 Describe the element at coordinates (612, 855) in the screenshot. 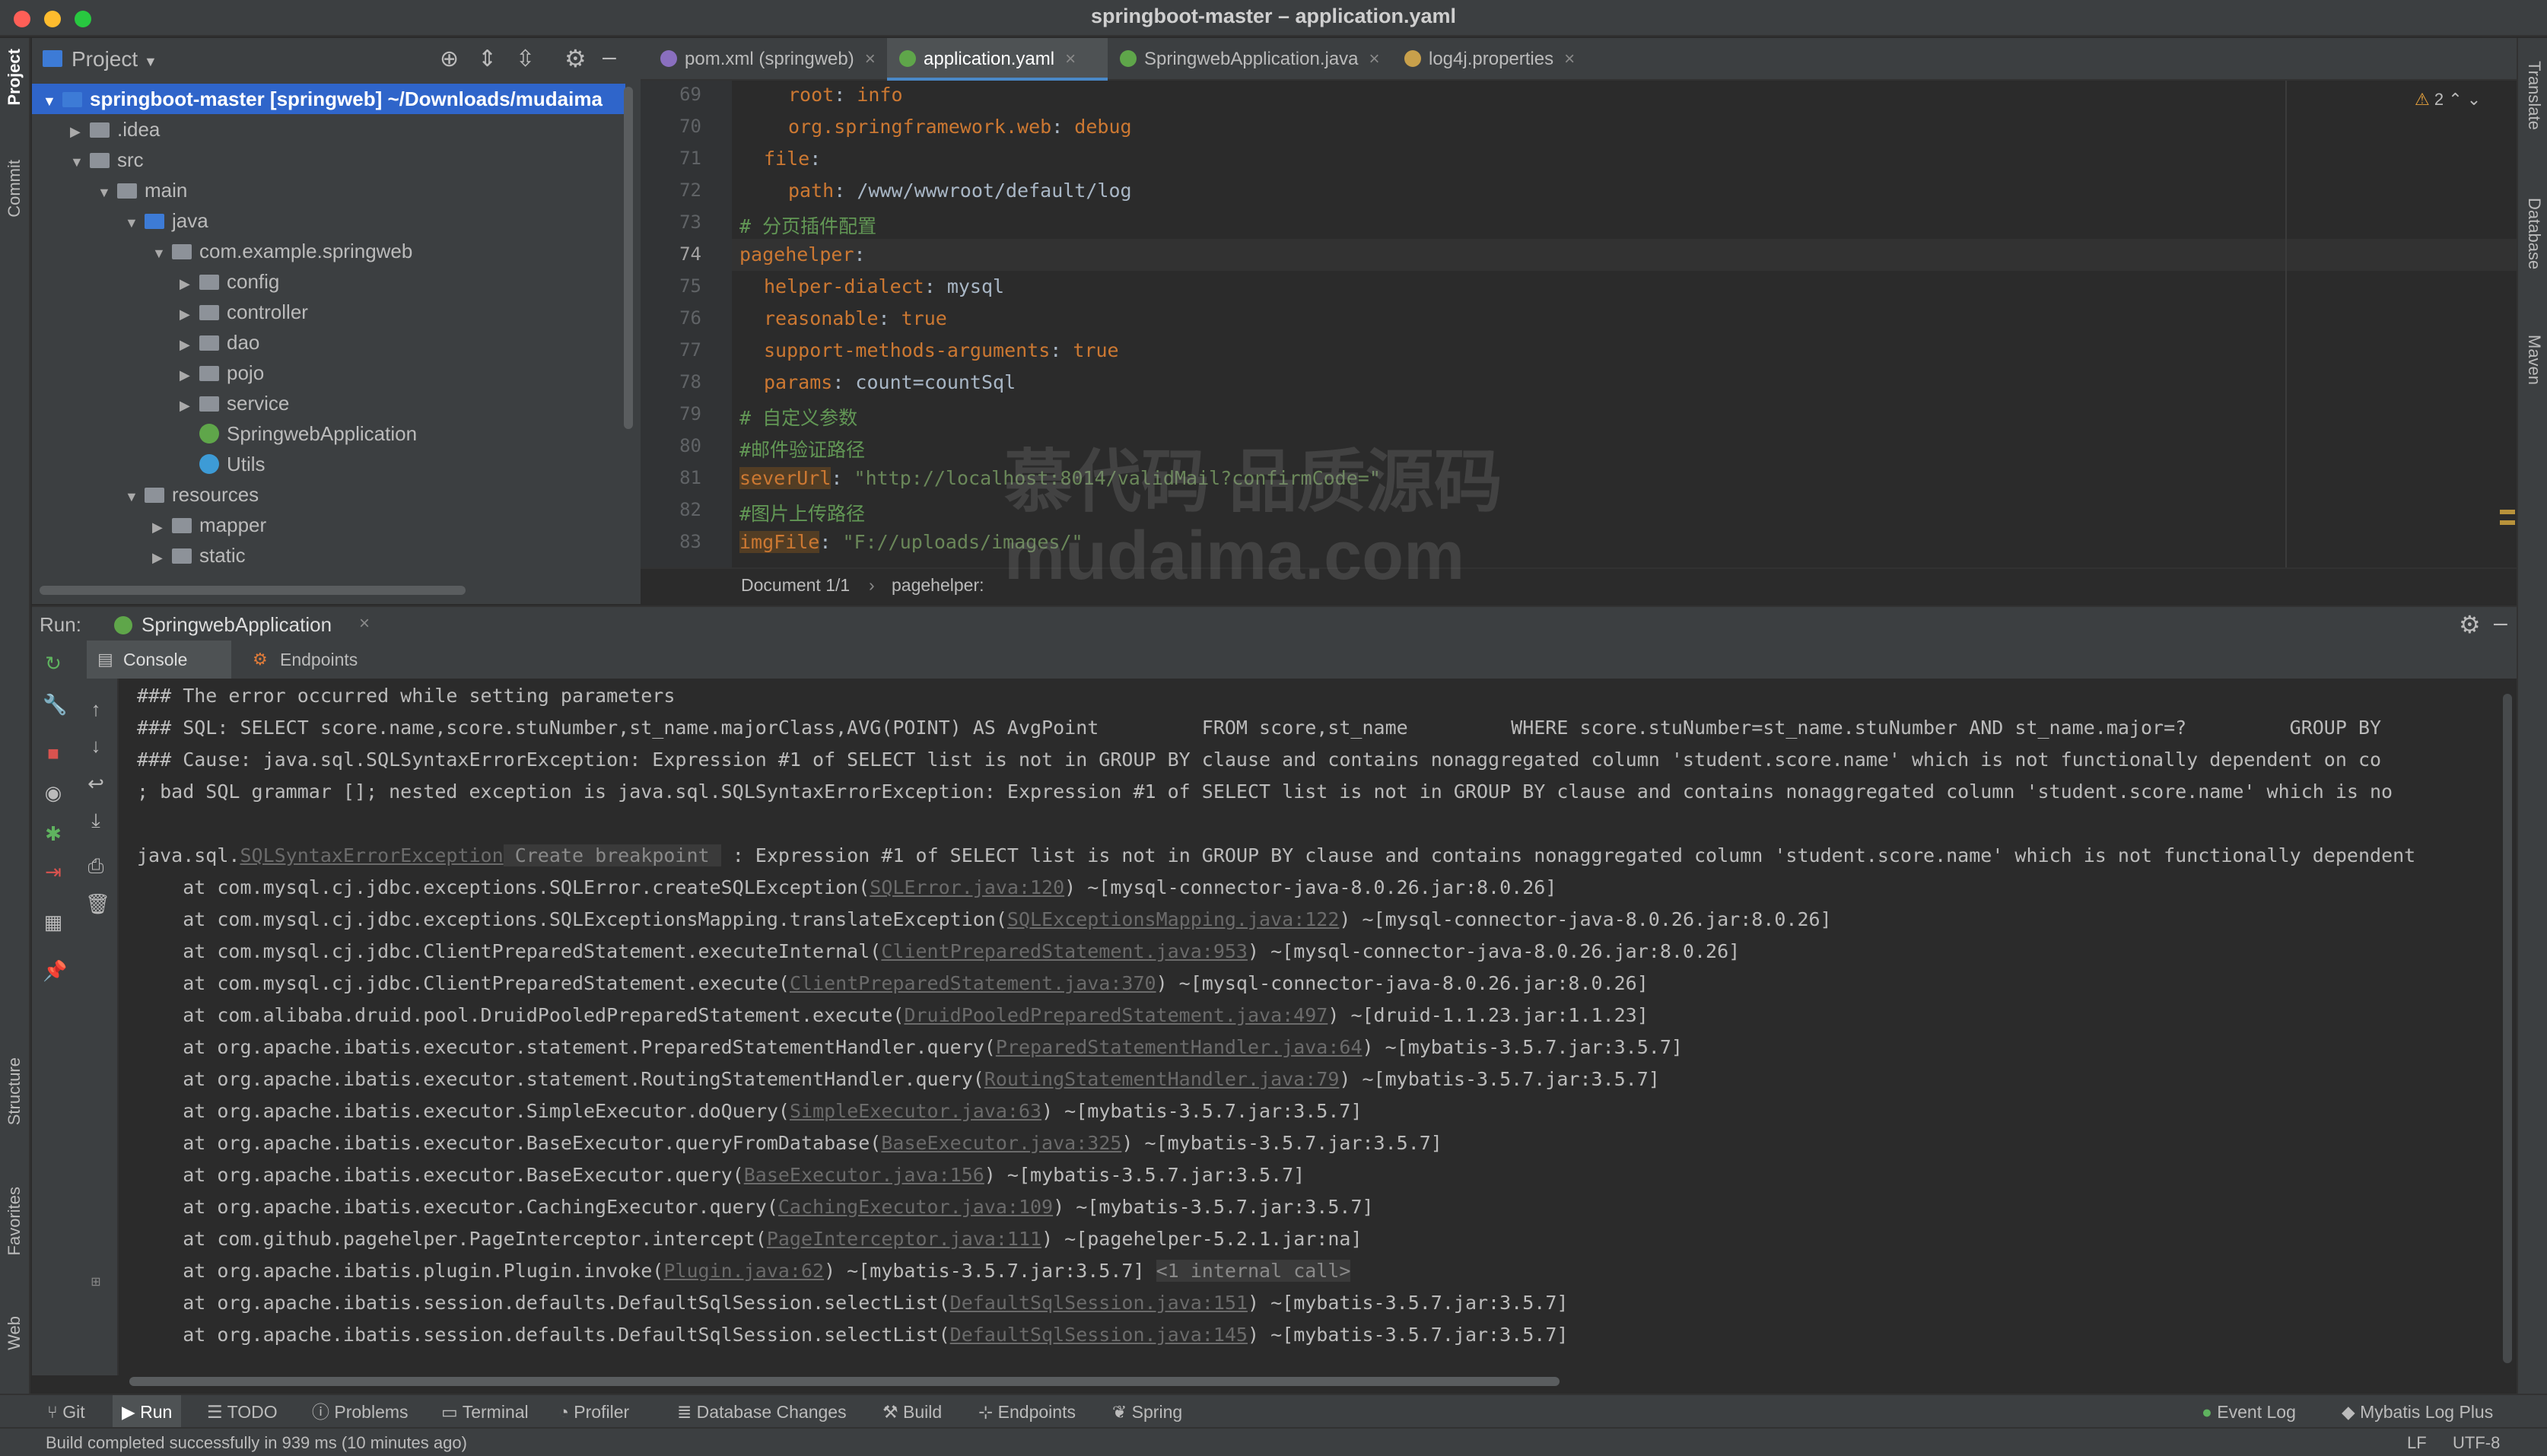

I see `console-hint: Create breakpoint` at that location.